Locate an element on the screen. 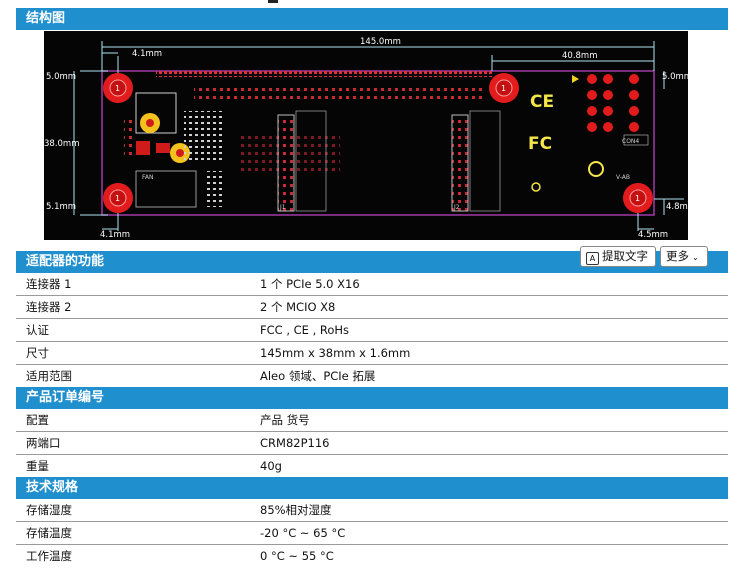  svg-text: J1 is located at coordinates (282, 207).